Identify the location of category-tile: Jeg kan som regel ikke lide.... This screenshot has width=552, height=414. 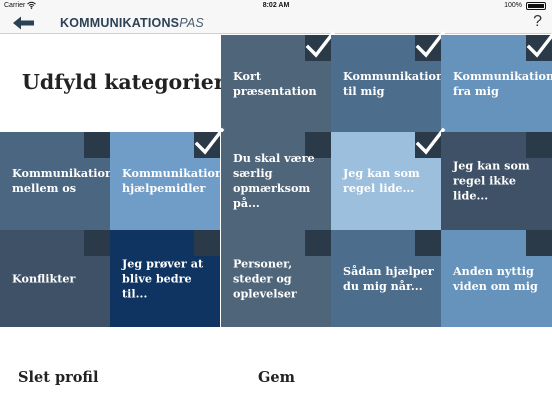
(496, 181).